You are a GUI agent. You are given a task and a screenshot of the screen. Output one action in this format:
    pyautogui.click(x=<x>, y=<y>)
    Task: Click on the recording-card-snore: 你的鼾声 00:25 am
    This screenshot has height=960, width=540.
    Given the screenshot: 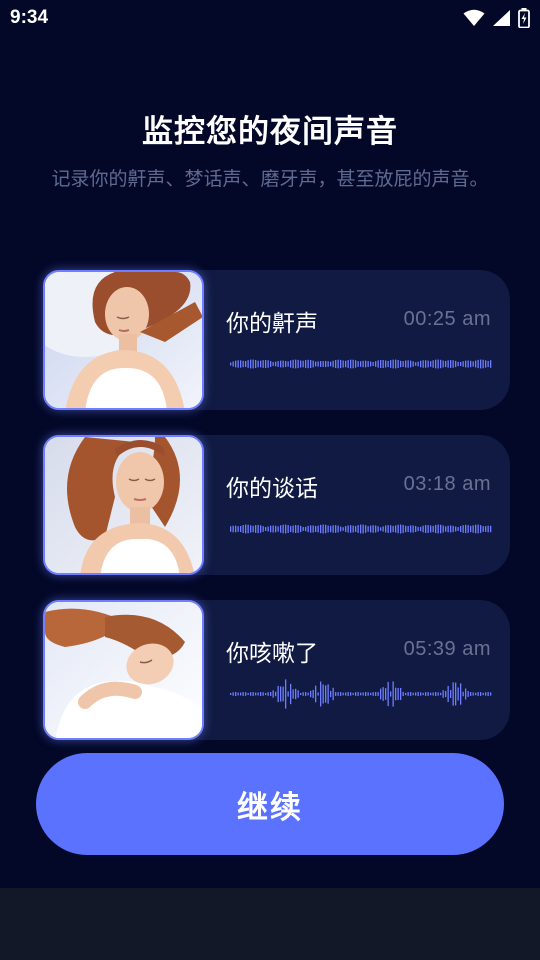 What is the action you would take?
    pyautogui.click(x=276, y=340)
    